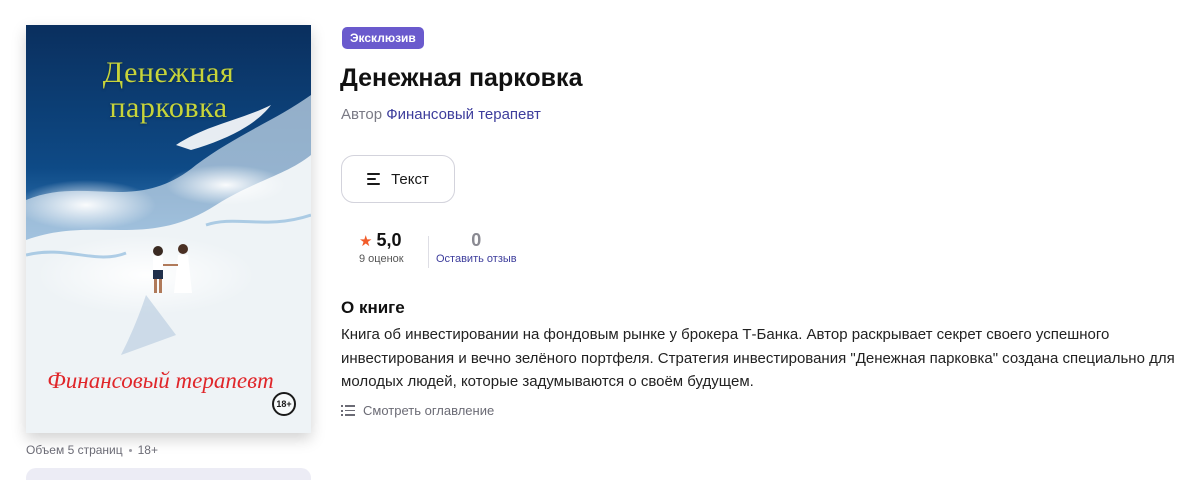 This screenshot has height=480, width=1200. What do you see at coordinates (461, 78) in the screenshot?
I see `book-title: Денежная парковка` at bounding box center [461, 78].